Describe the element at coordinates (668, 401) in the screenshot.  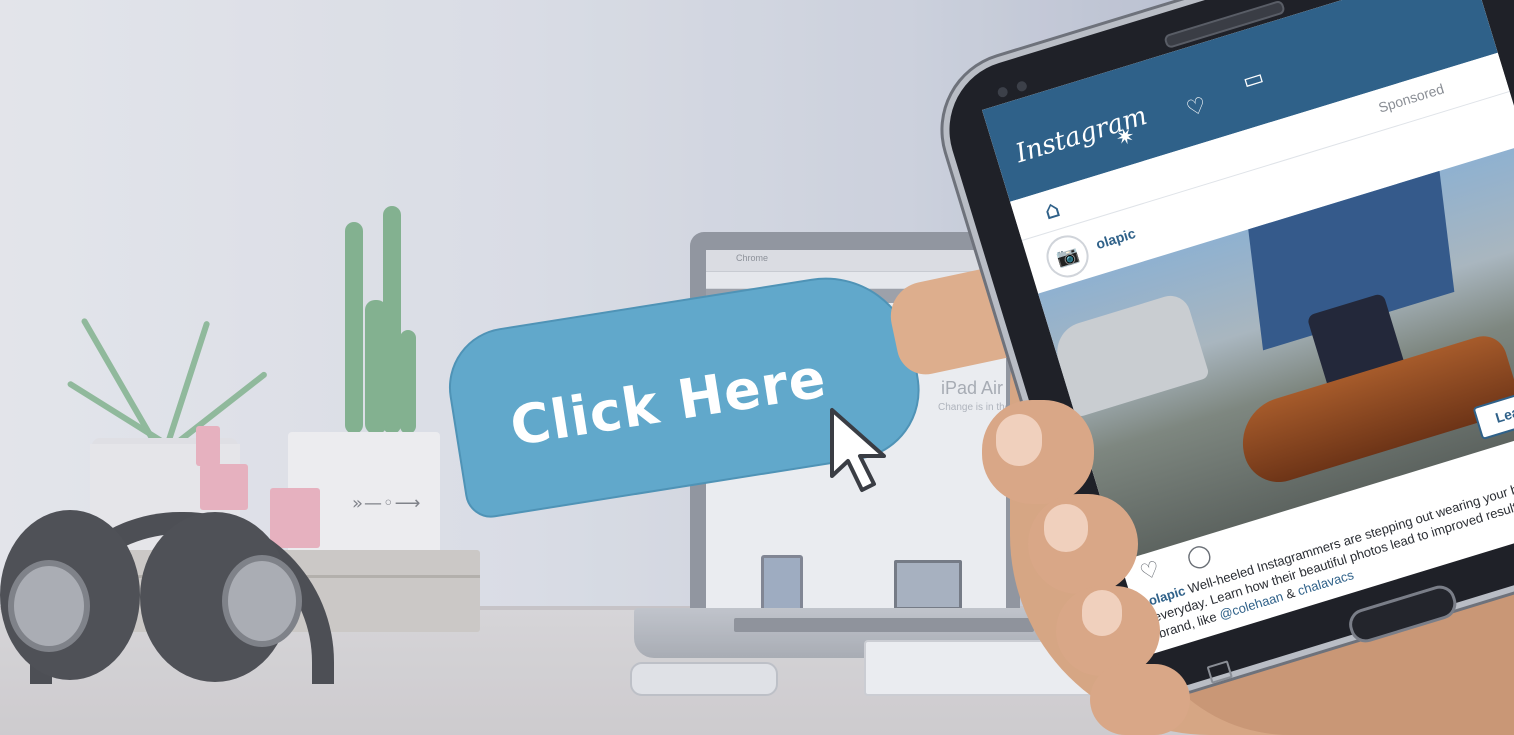
I see `click-here-label: Click Here` at that location.